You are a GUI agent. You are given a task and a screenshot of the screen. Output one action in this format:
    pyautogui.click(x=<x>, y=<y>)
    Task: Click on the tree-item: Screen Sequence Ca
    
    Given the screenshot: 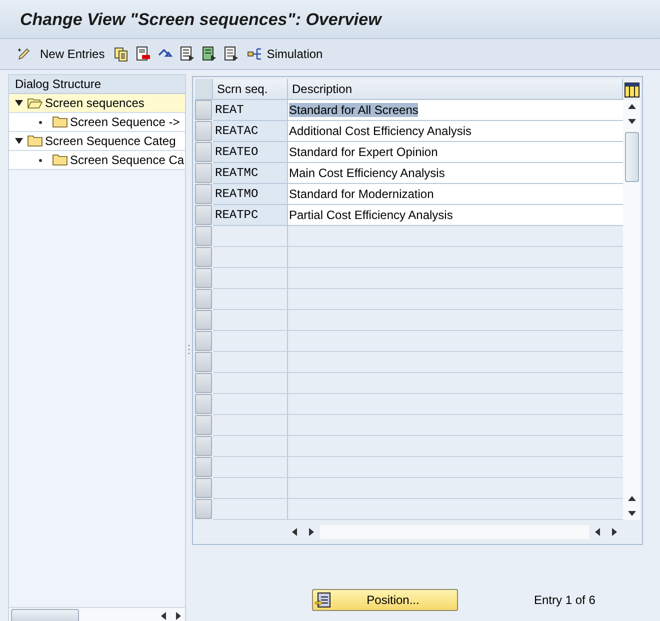 What is the action you would take?
    pyautogui.click(x=97, y=160)
    